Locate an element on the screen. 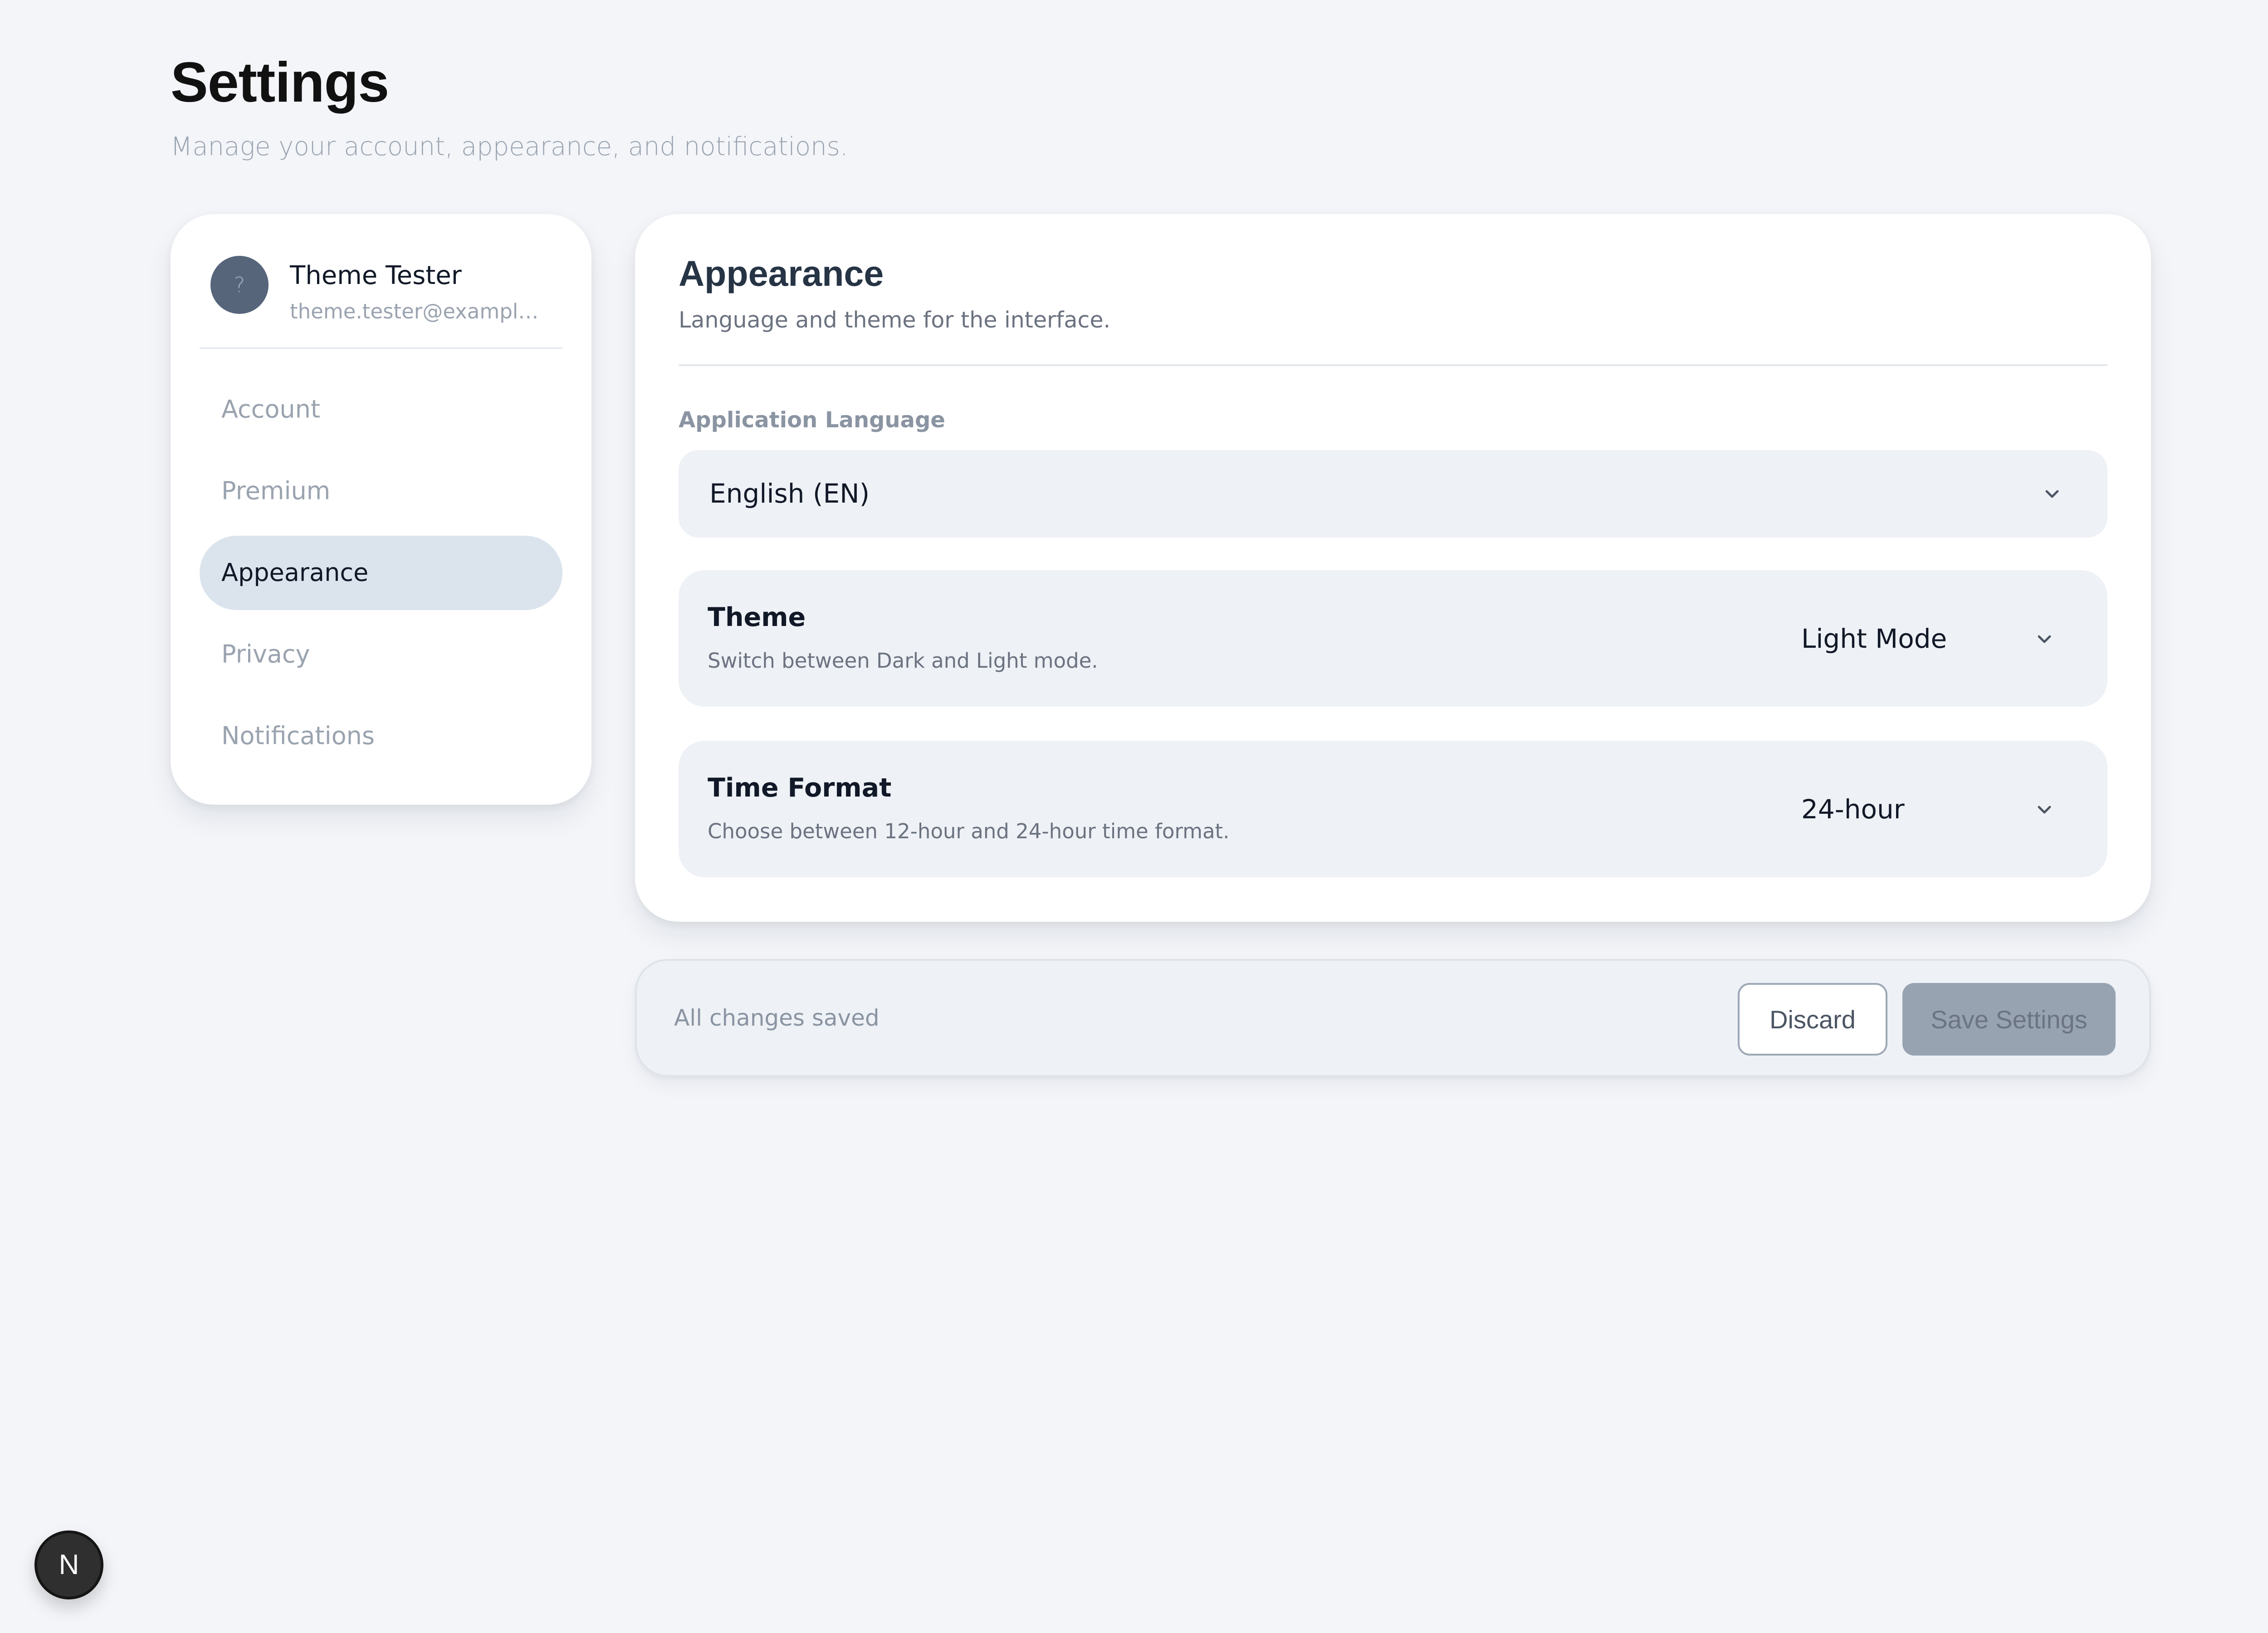 The height and width of the screenshot is (1633, 2268). sidebar-item-label: Appearance is located at coordinates (295, 572).